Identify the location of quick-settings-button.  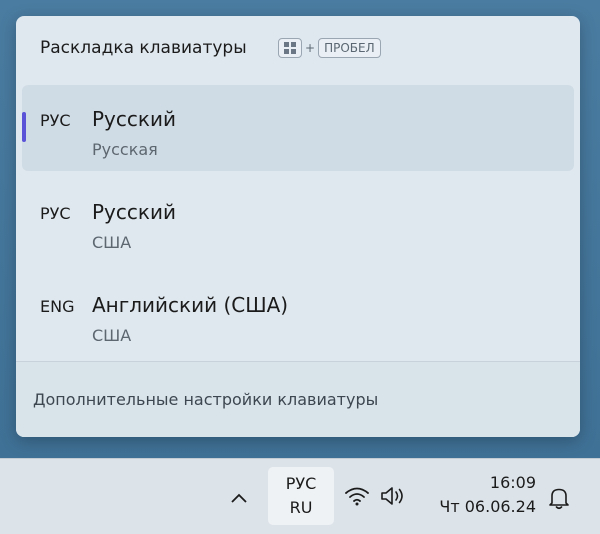
(379, 498).